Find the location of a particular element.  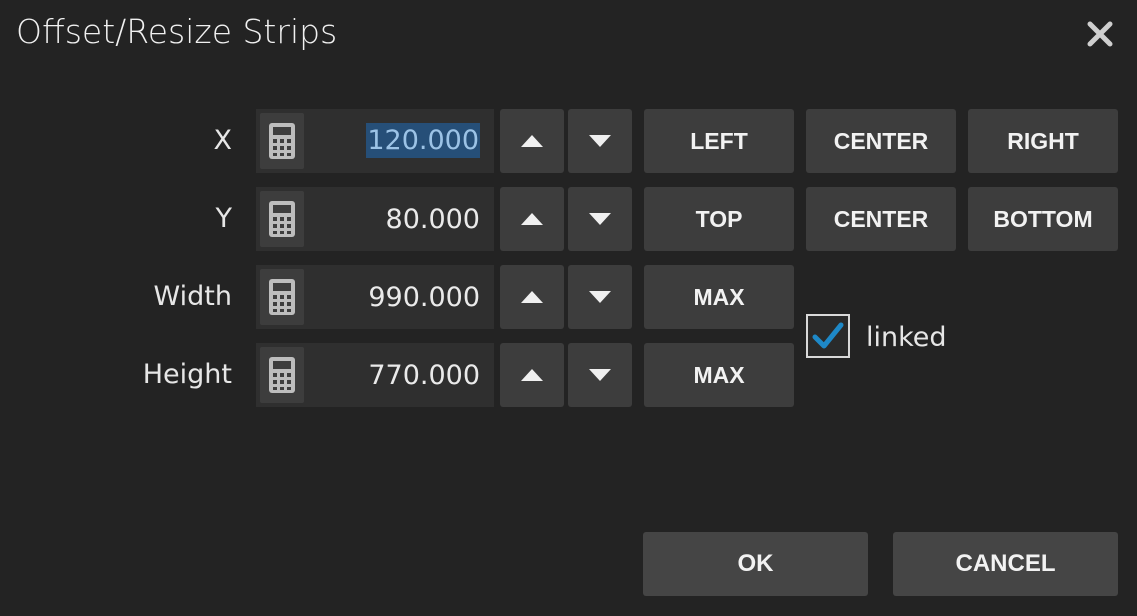

x-value-selected: 120.000 is located at coordinates (423, 140).